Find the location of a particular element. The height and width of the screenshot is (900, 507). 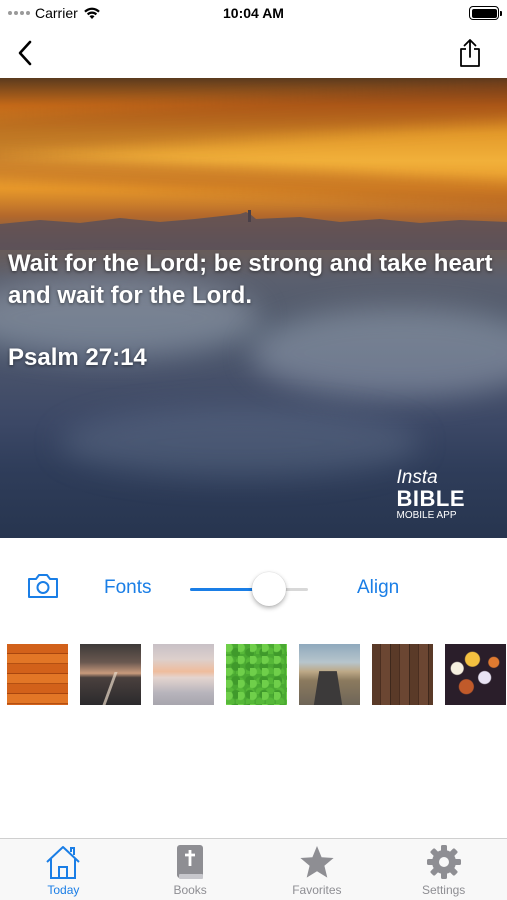

background-thumbnail-dark-wood is located at coordinates (402, 674).